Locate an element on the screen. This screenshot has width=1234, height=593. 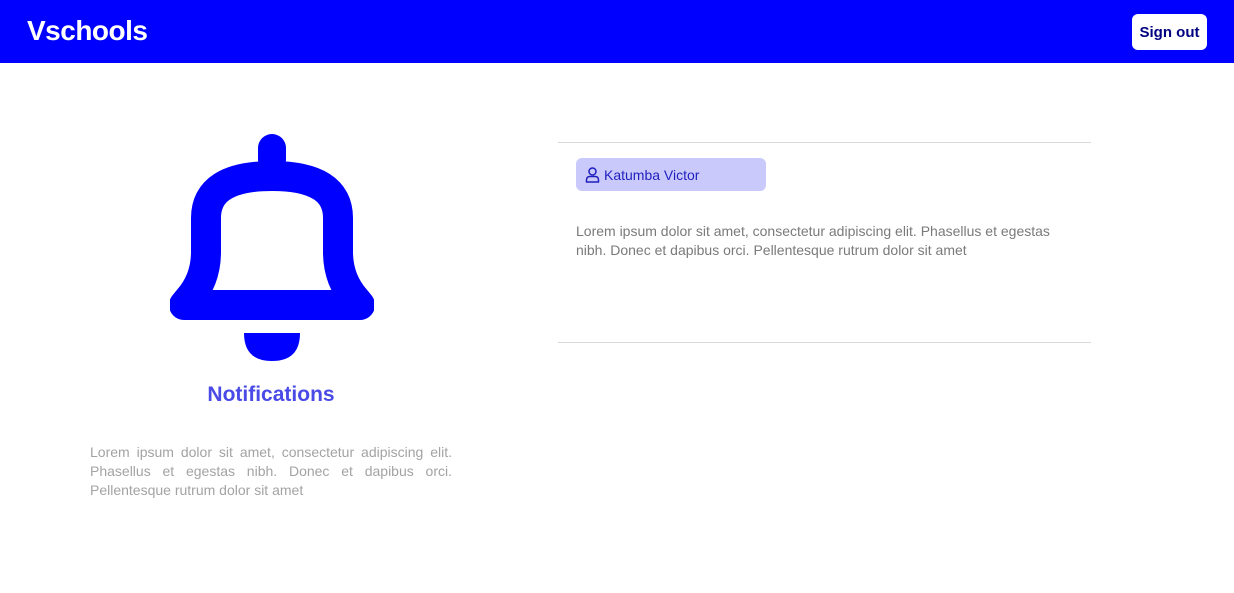
divider-bottom is located at coordinates (824, 342).